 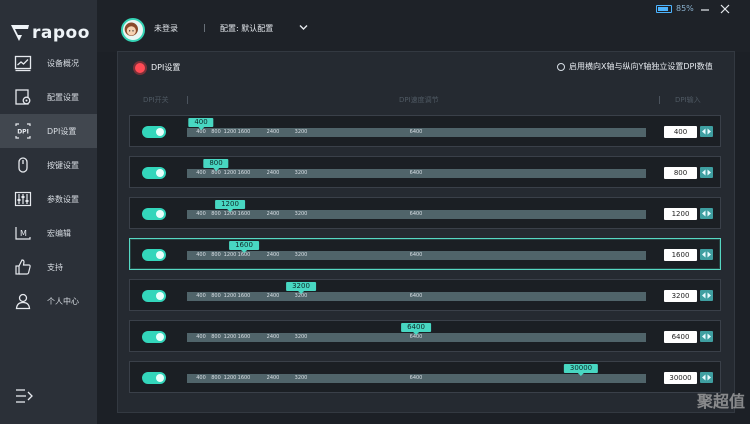 What do you see at coordinates (230, 206) in the screenshot?
I see `dpi-slider-value-bubble: 1200` at bounding box center [230, 206].